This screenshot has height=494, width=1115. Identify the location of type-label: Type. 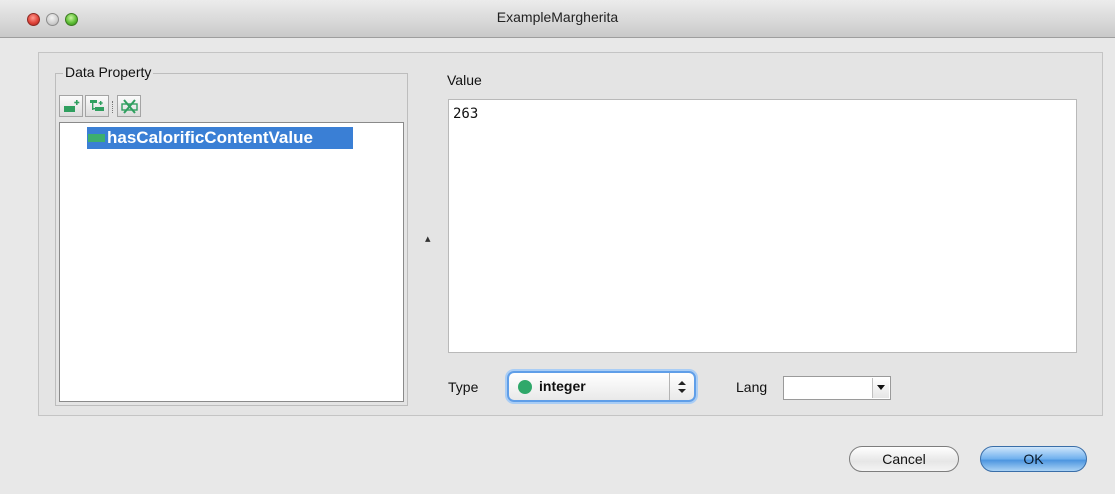
(463, 387).